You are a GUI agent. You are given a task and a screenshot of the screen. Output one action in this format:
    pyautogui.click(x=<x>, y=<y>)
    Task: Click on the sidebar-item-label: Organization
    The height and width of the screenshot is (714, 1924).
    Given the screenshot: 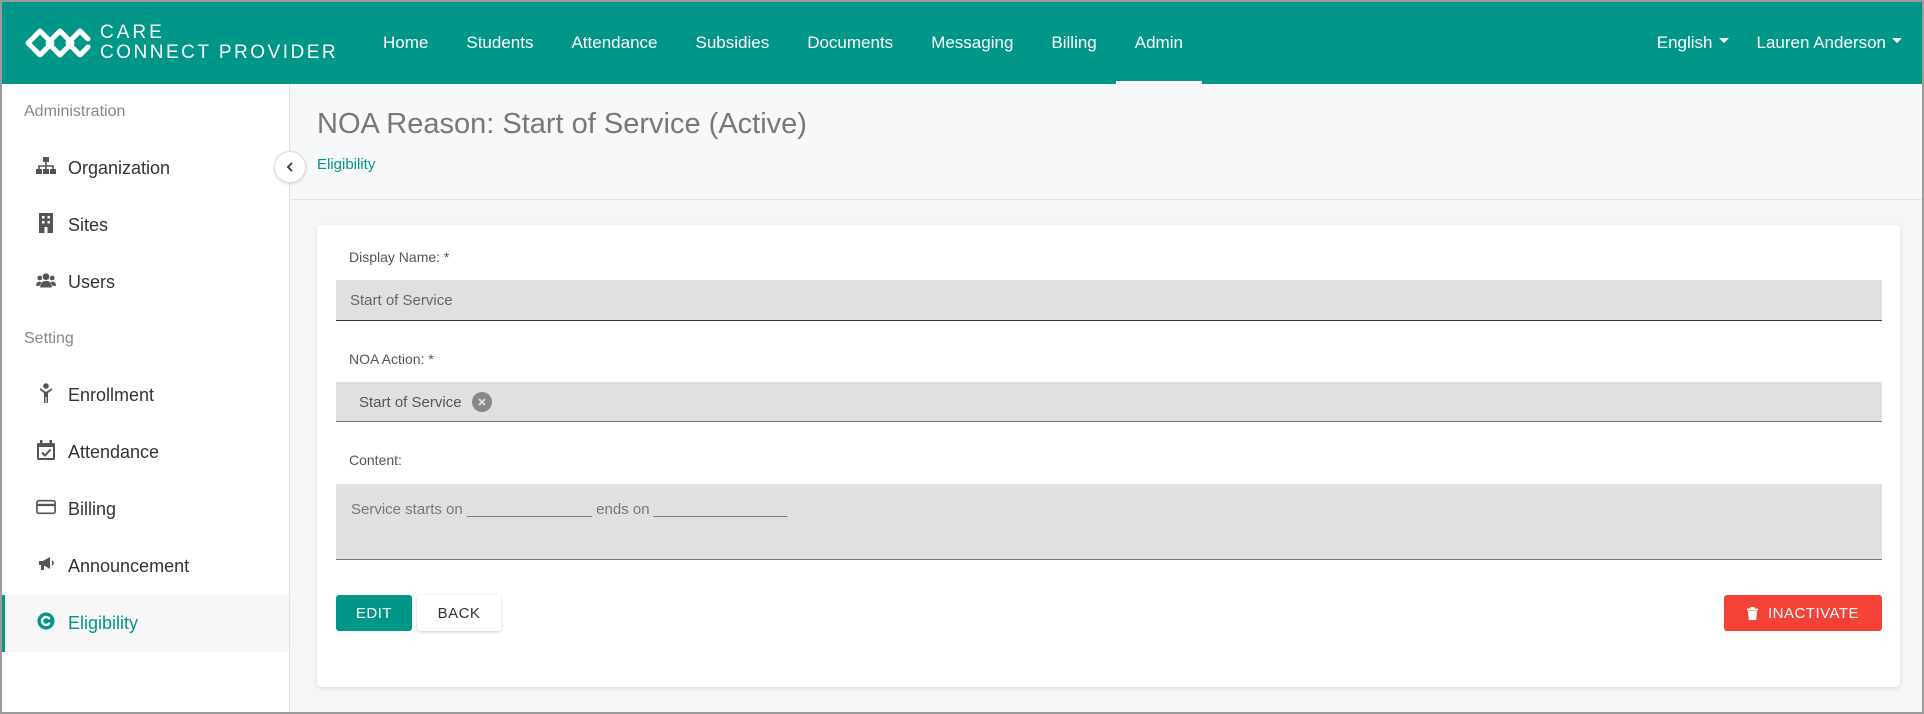 What is the action you would take?
    pyautogui.click(x=119, y=168)
    